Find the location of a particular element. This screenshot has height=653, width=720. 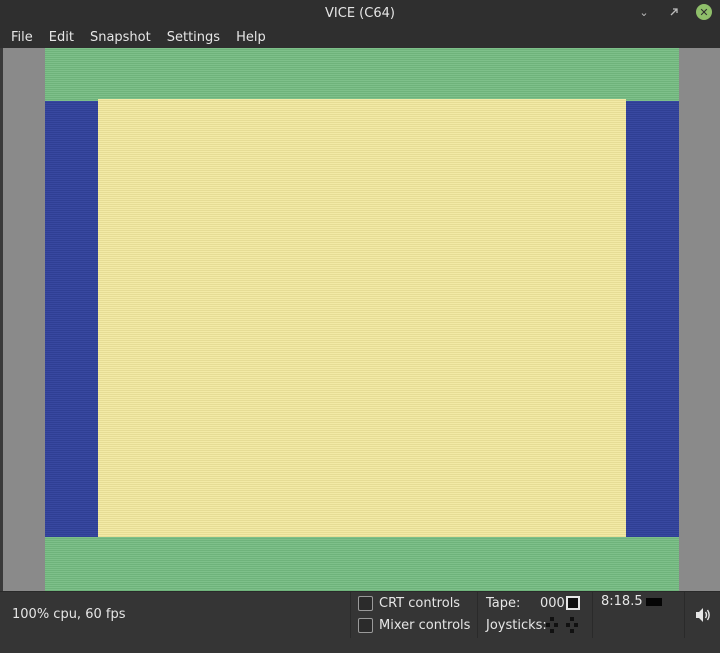

drive-track-readout: 8:18.5 is located at coordinates (622, 601).